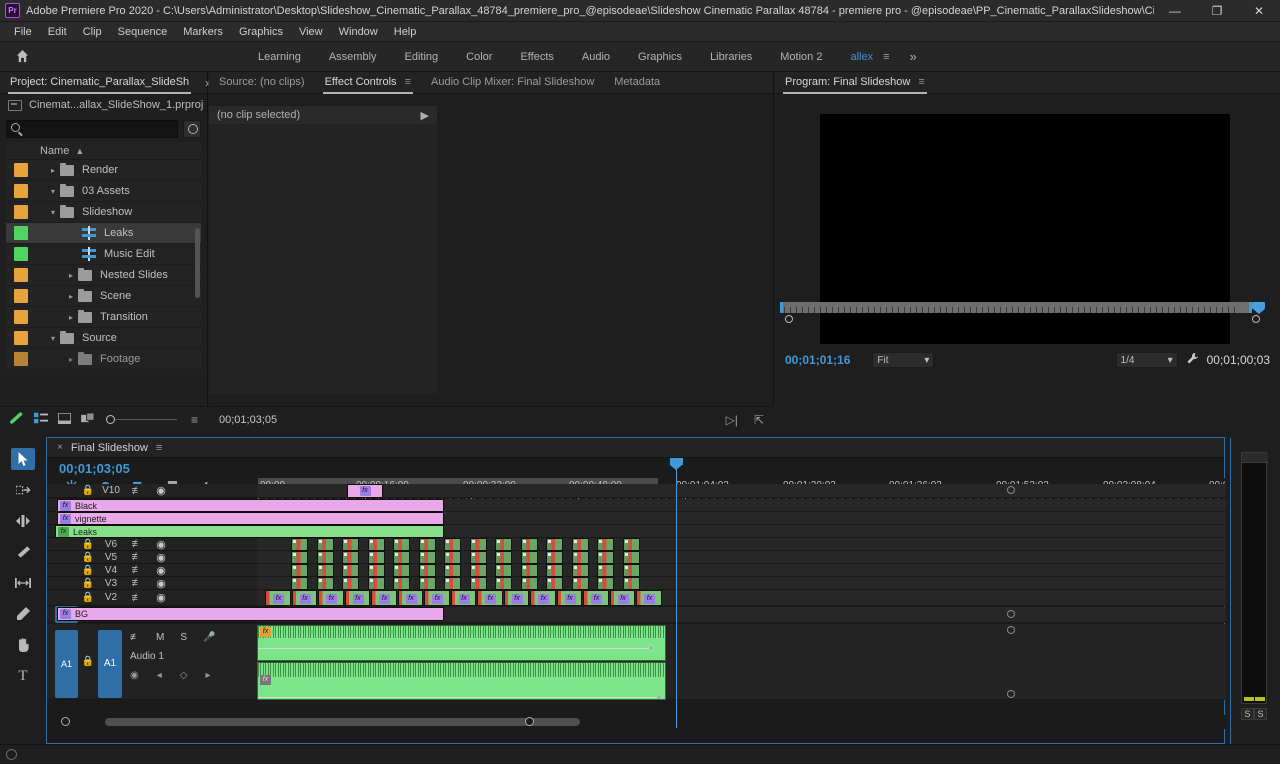 The image size is (1280, 764). Describe the element at coordinates (637, 83) in the screenshot. I see `tab-metadata: Metadata` at that location.